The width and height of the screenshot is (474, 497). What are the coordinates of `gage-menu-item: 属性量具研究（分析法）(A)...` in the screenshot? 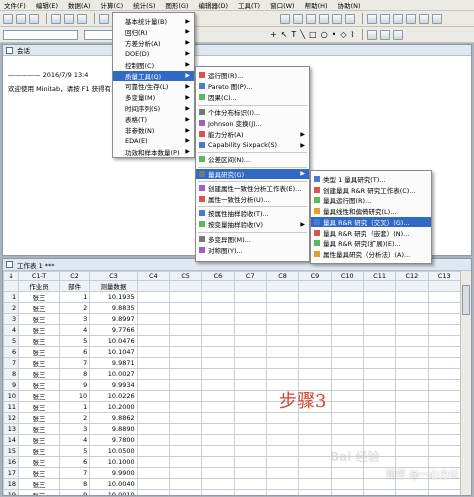 It's located at (371, 254).